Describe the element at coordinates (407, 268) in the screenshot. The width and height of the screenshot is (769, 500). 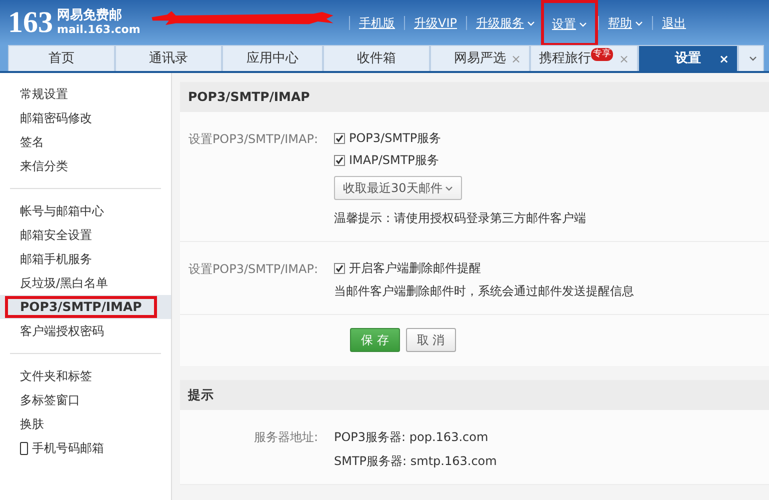
I see `checkbox-option: 开启客户端删除邮件提醒` at that location.